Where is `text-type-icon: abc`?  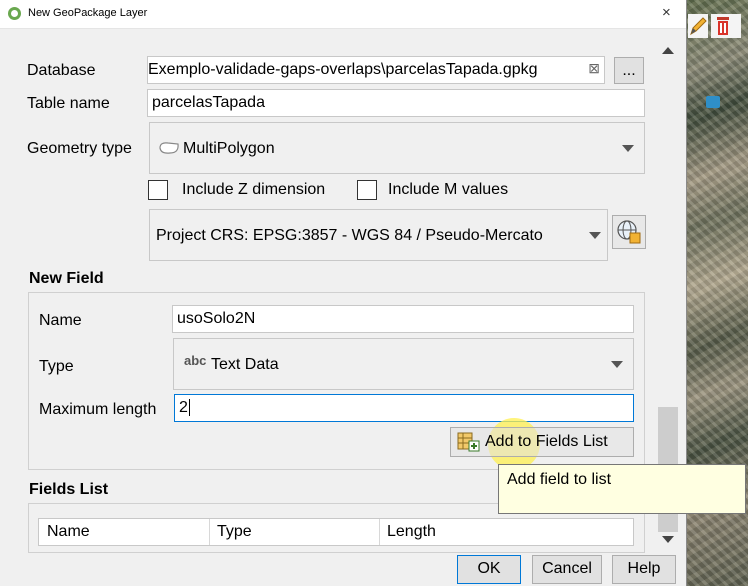
text-type-icon: abc is located at coordinates (195, 360).